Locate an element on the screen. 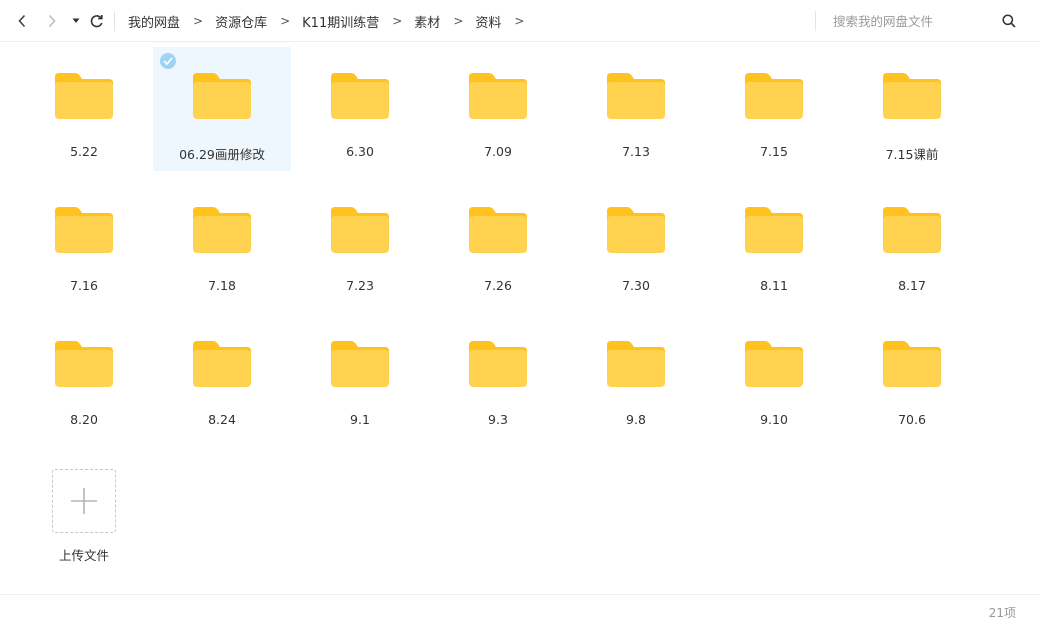  folder-name: 7.16 is located at coordinates (84, 285).